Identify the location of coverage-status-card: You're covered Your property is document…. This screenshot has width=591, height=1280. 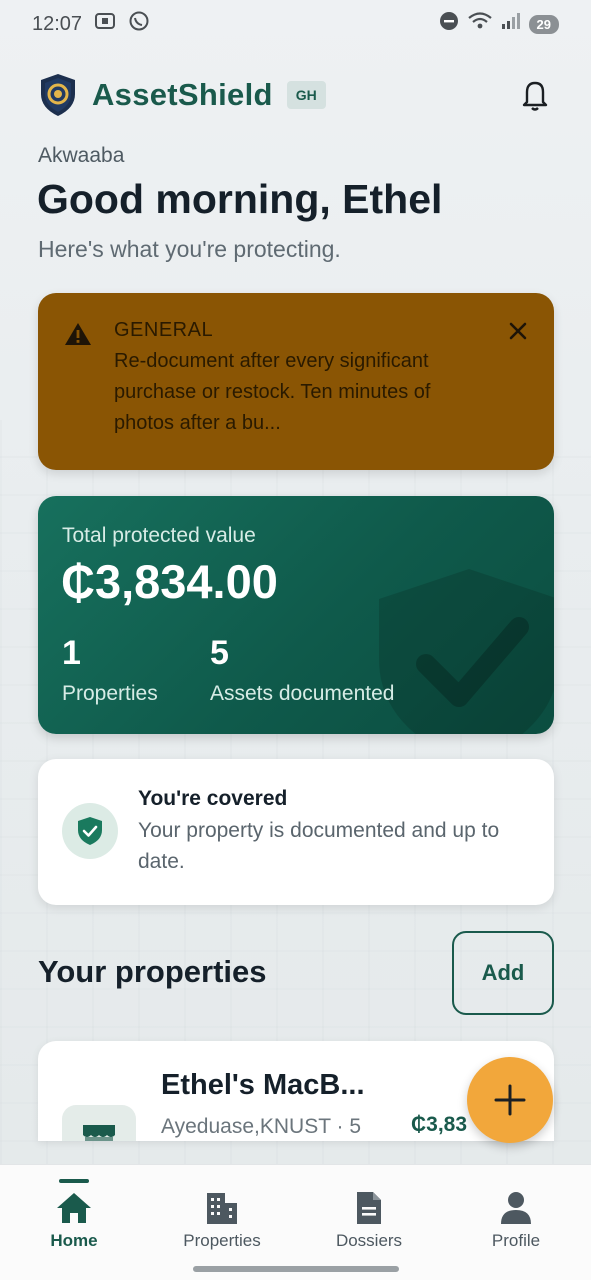
(296, 832).